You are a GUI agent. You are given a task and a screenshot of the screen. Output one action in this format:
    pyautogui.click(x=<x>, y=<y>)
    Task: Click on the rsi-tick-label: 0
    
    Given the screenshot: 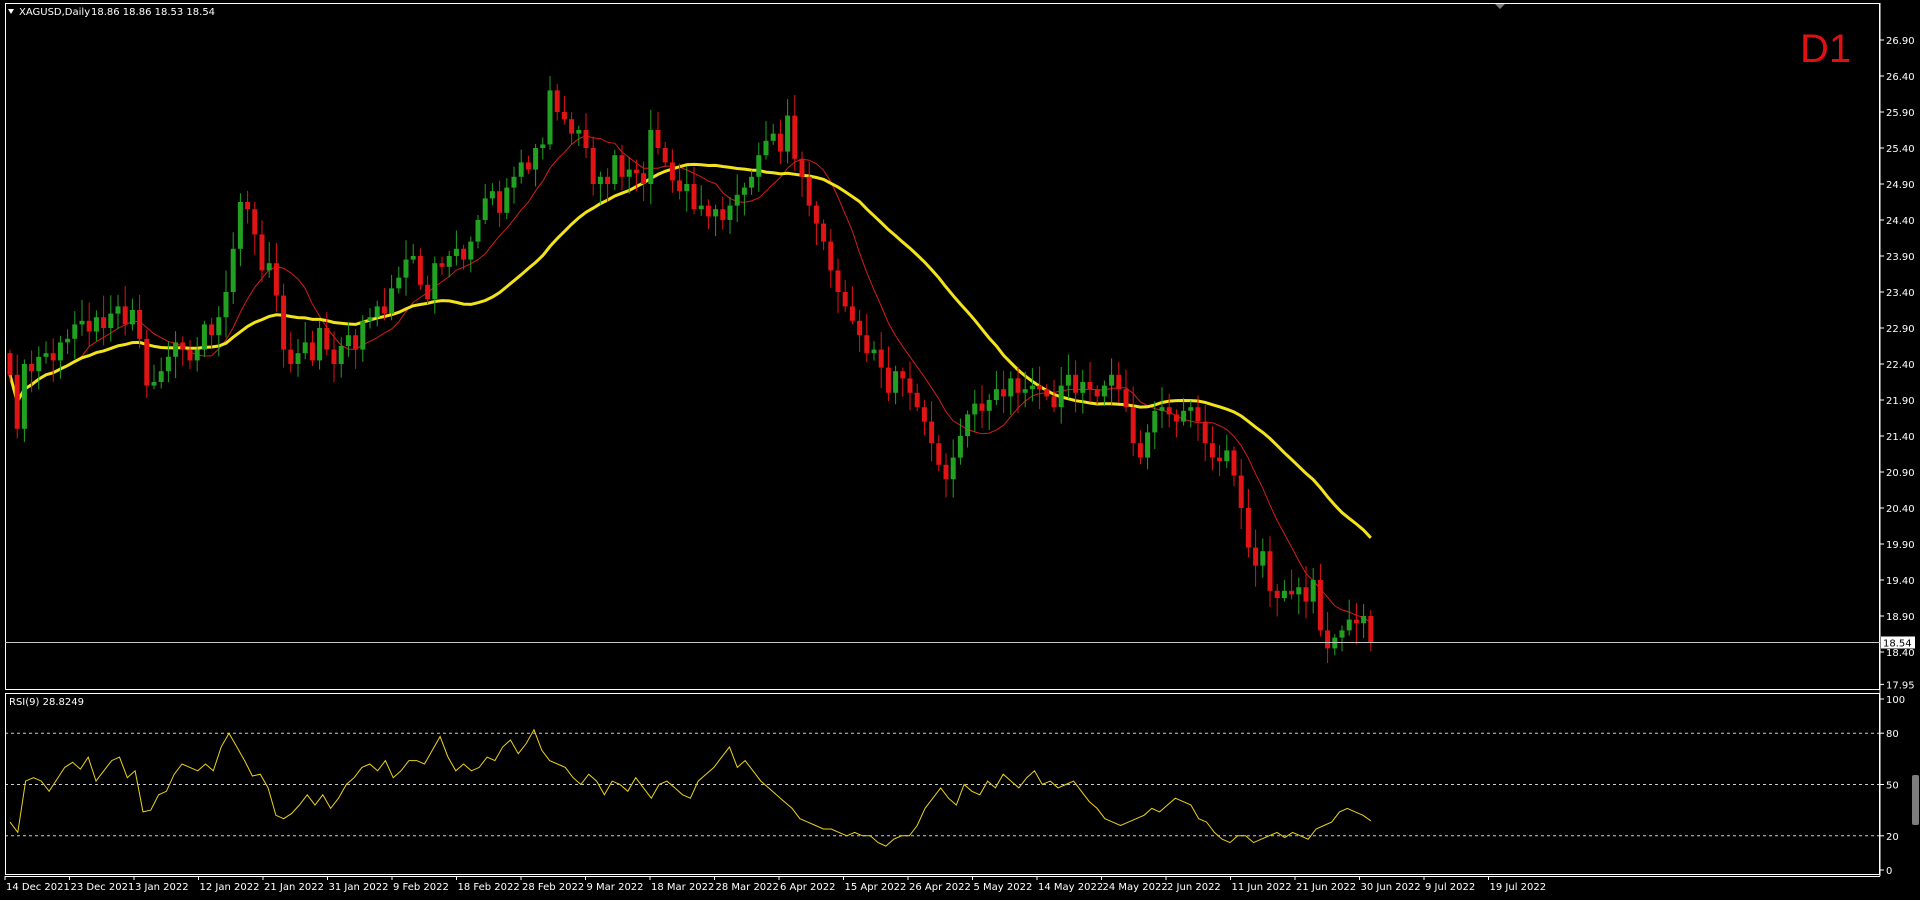 What is the action you would take?
    pyautogui.click(x=1889, y=871)
    